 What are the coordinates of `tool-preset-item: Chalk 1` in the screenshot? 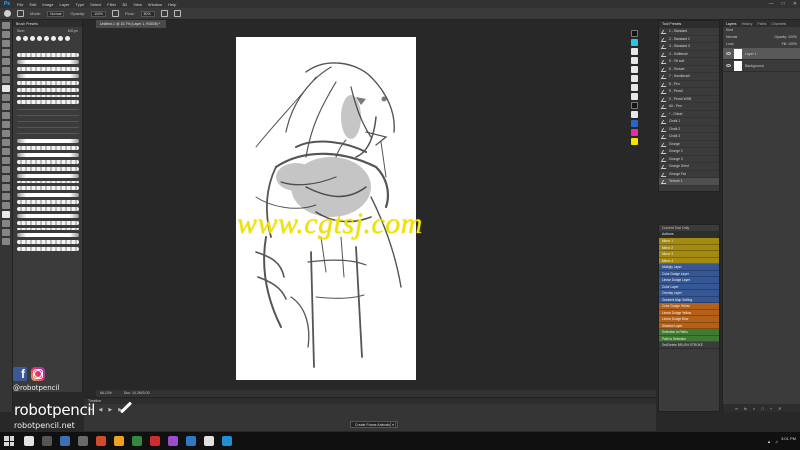 It's located at (689, 122).